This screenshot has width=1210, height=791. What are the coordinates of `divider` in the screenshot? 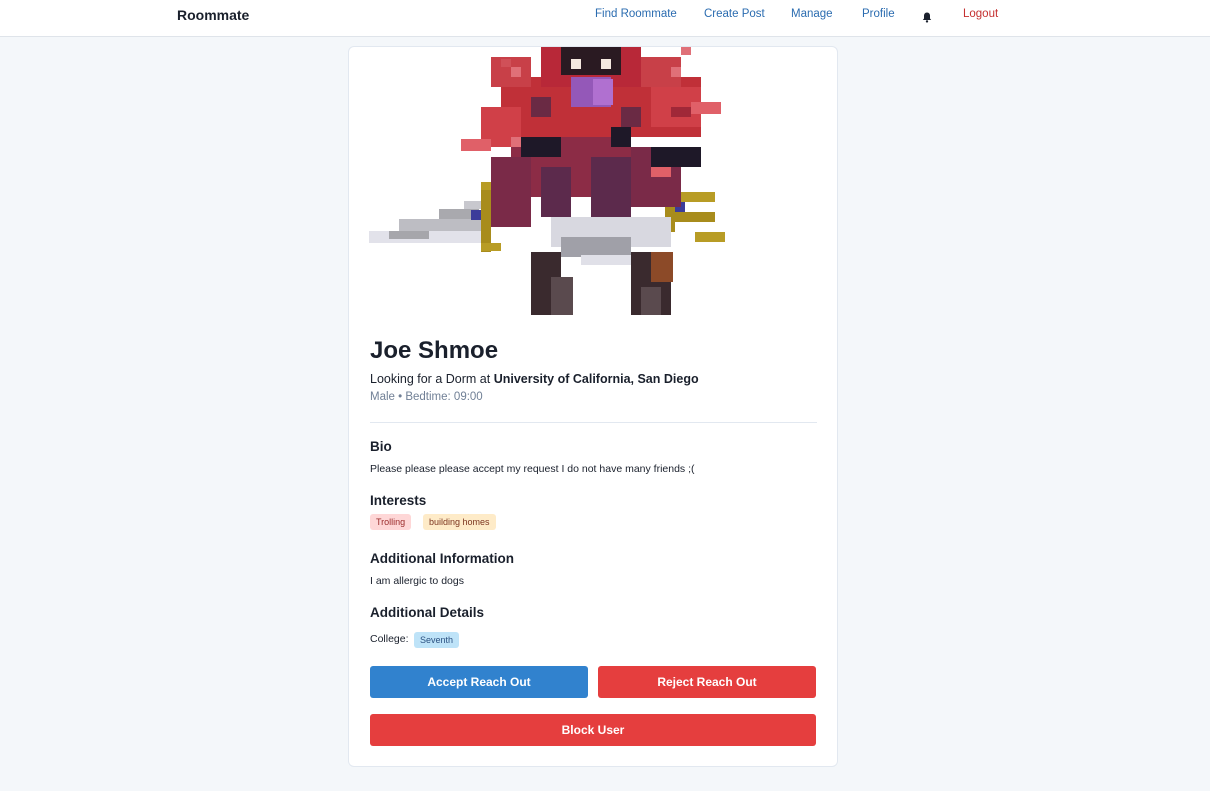 It's located at (593, 422).